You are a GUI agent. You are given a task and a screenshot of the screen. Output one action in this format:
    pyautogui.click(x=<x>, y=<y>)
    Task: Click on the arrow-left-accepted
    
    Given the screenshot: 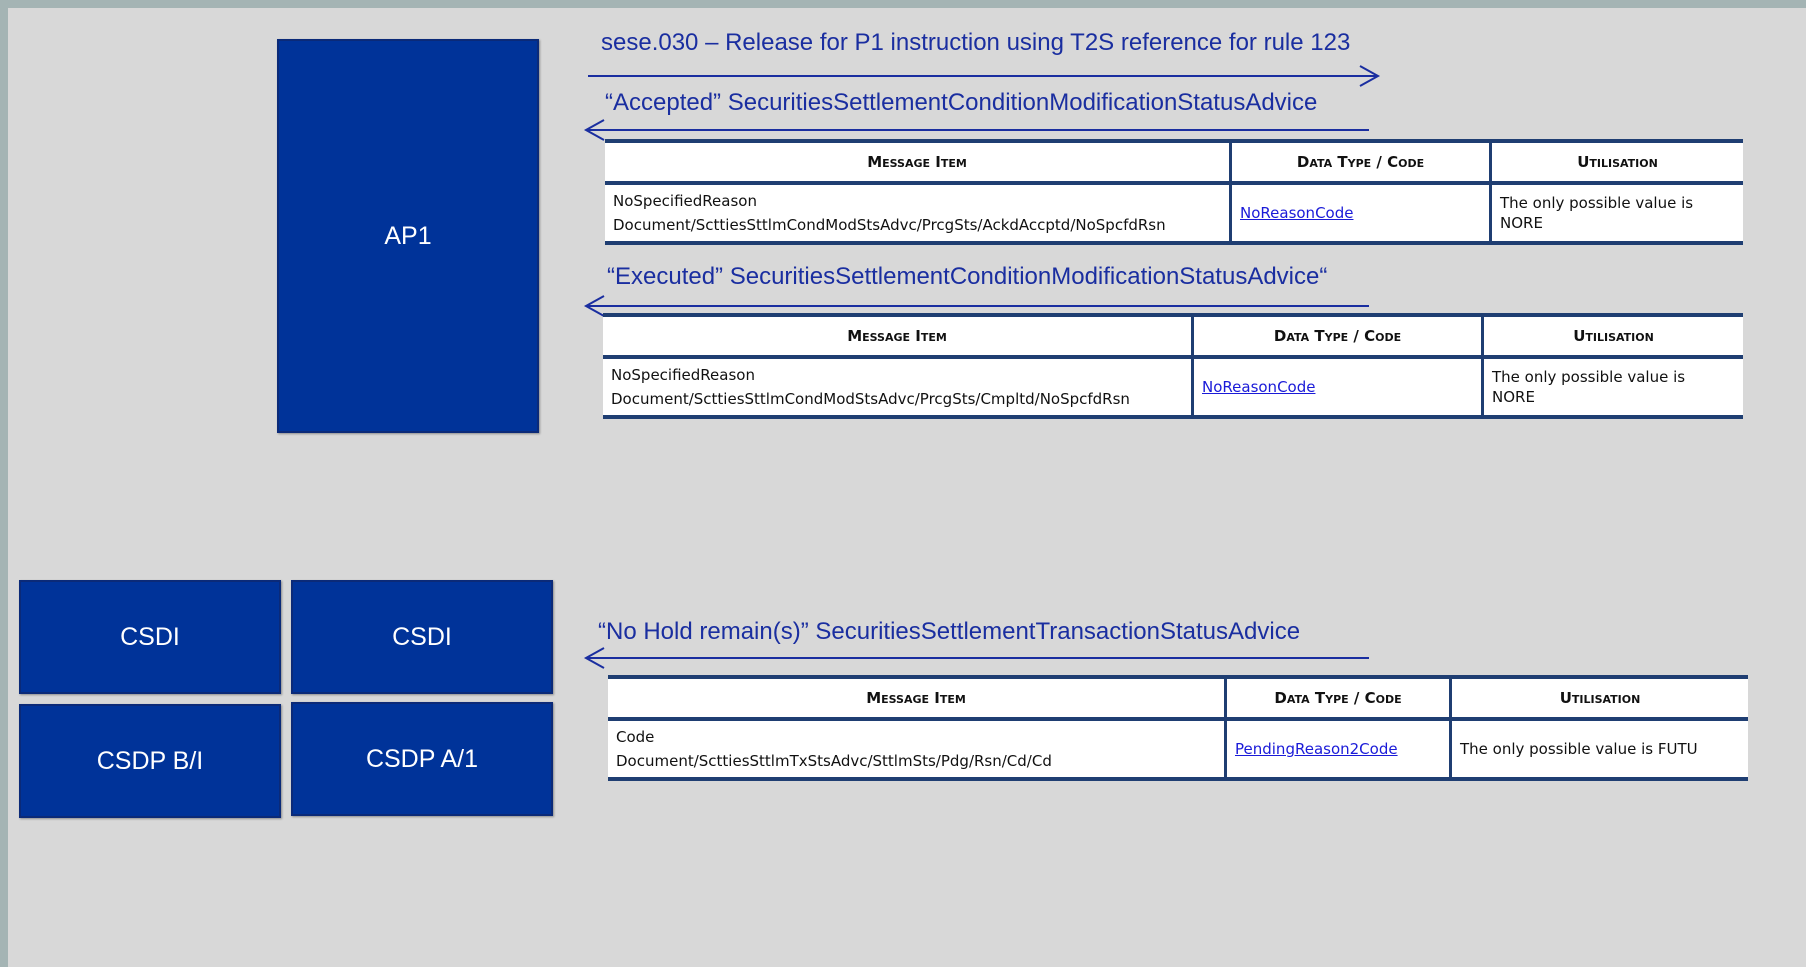 What is the action you would take?
    pyautogui.click(x=976, y=130)
    